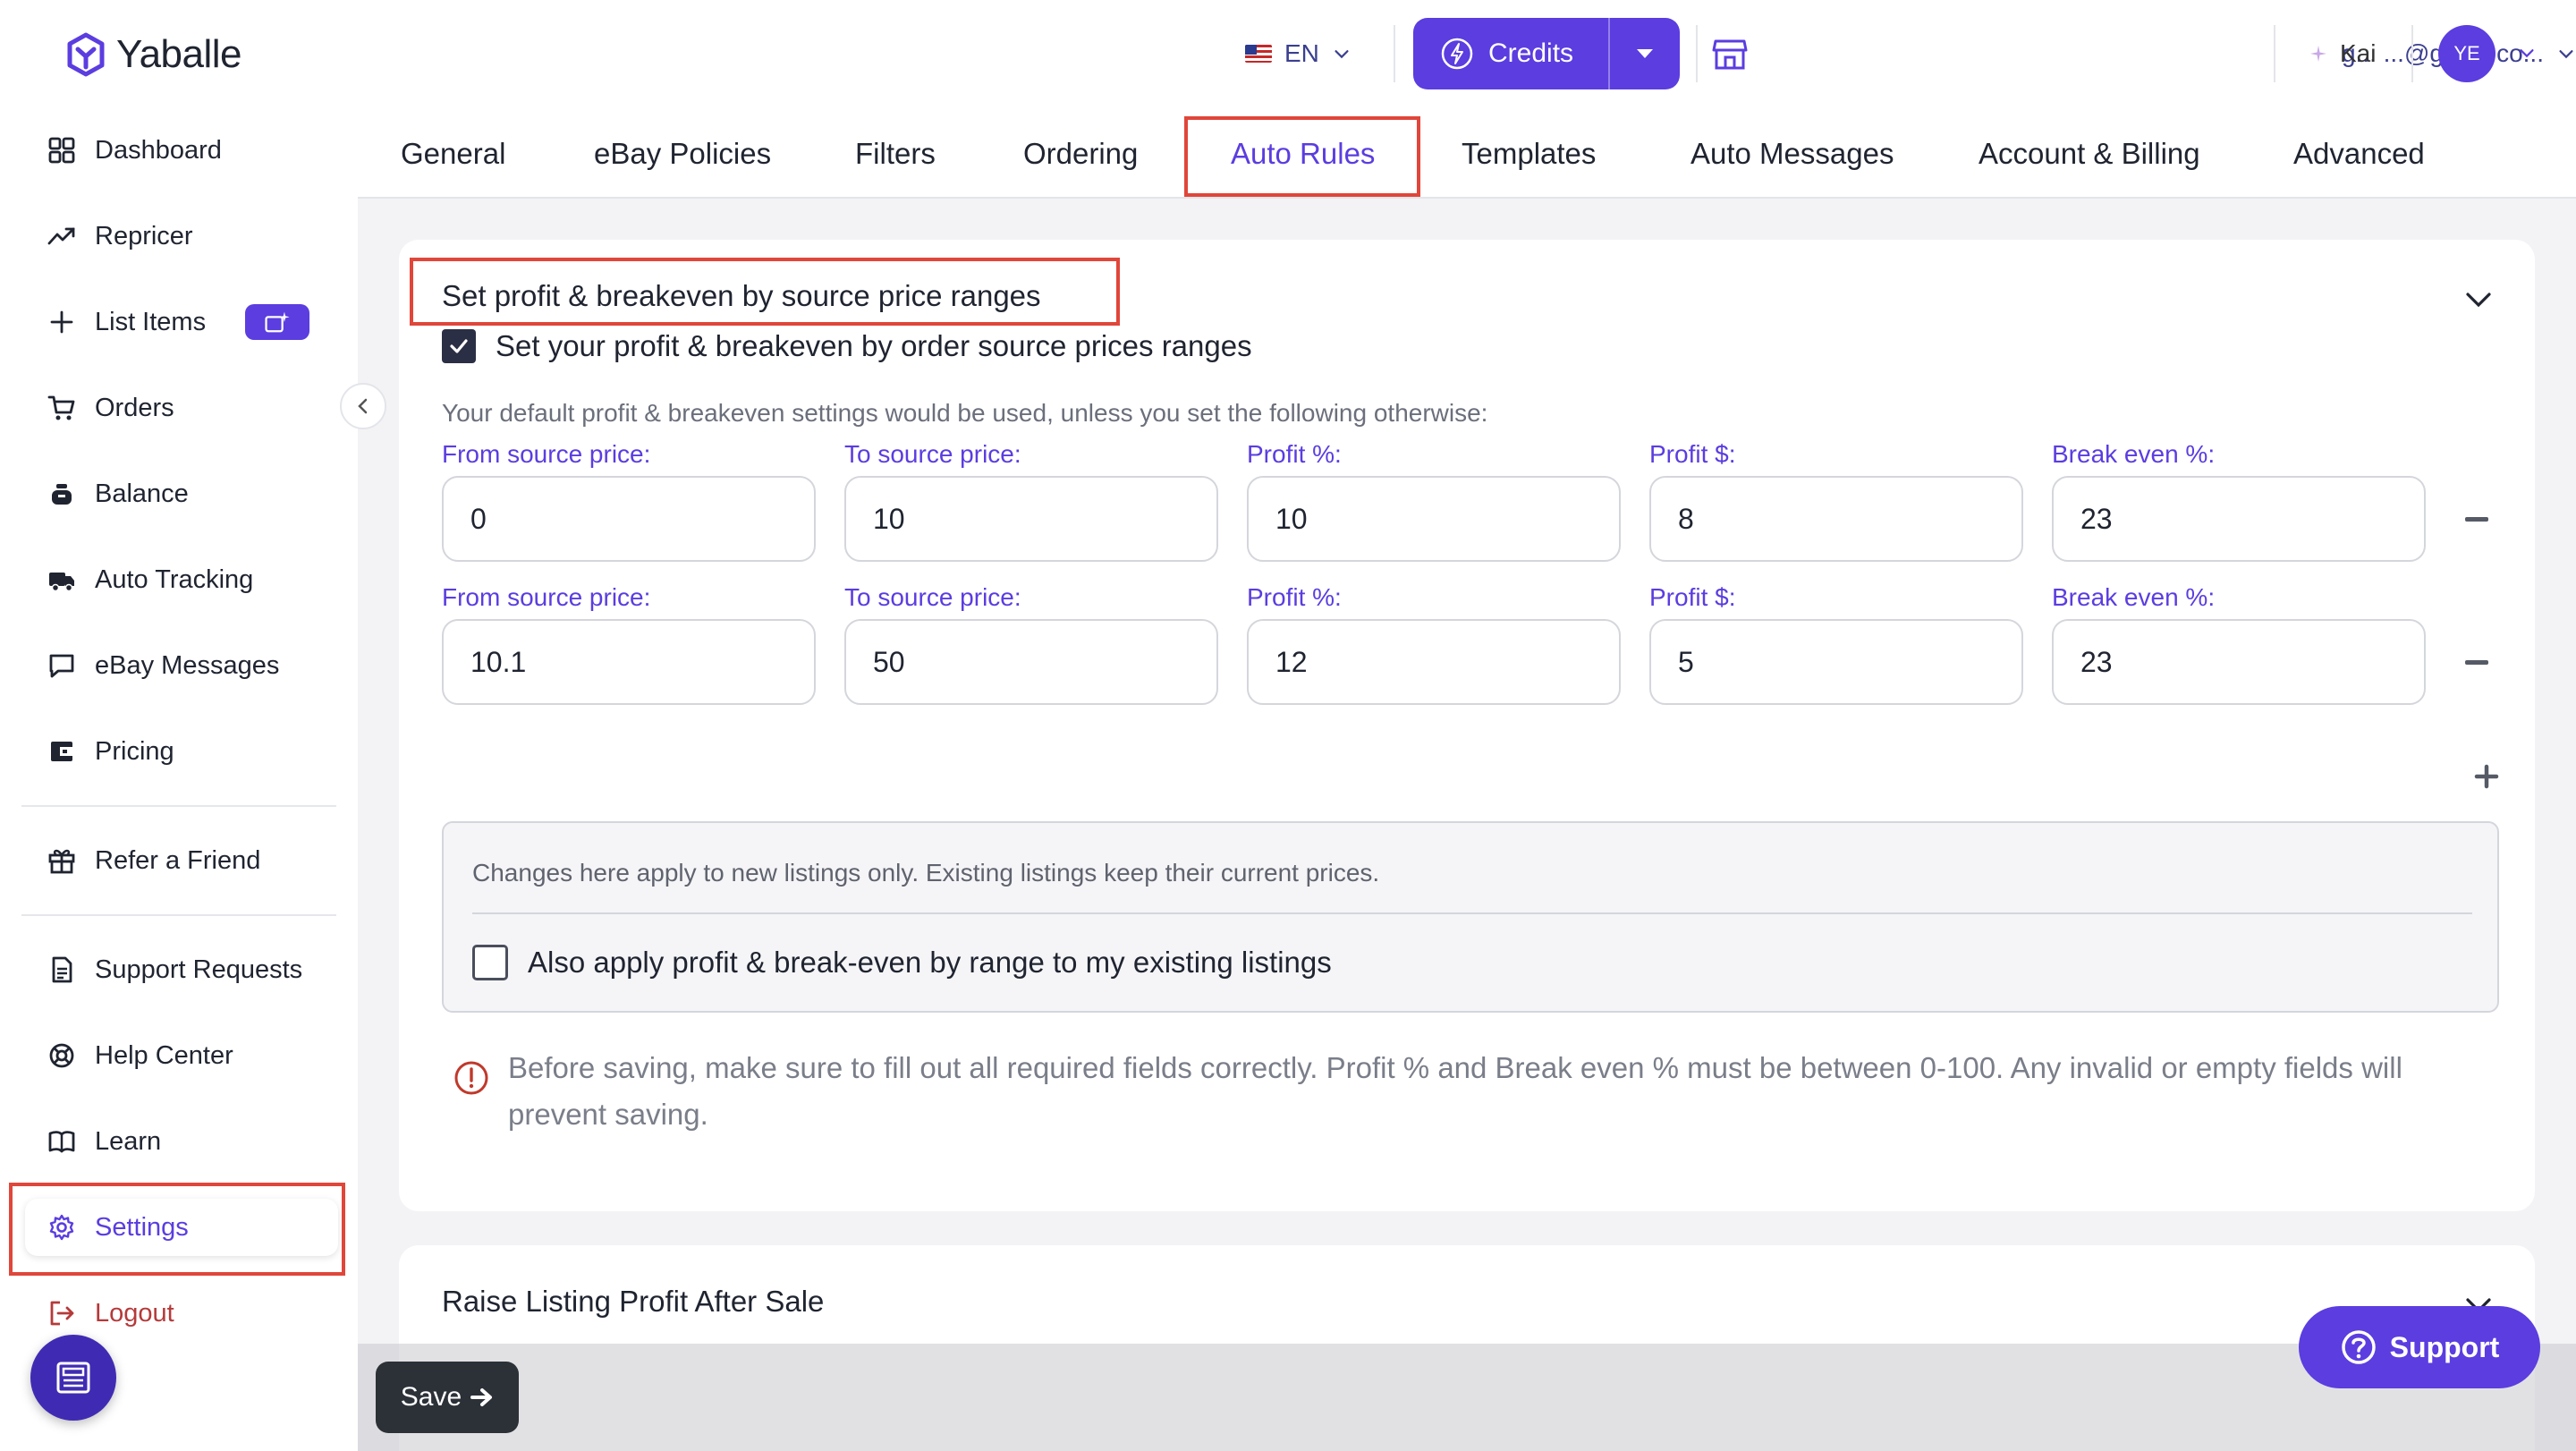  I want to click on sidebar-item-auto-tracking: Auto Tracking, so click(181, 579).